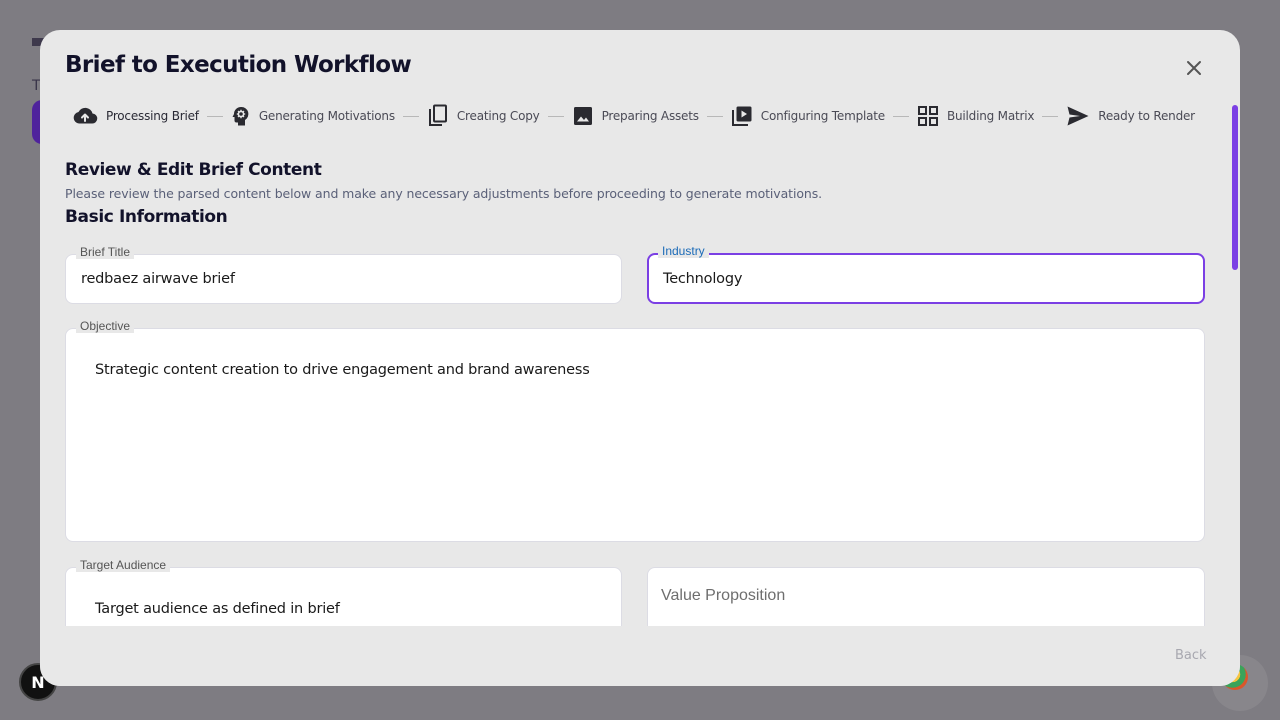 This screenshot has height=720, width=1280. I want to click on modal-footer, so click(640, 656).